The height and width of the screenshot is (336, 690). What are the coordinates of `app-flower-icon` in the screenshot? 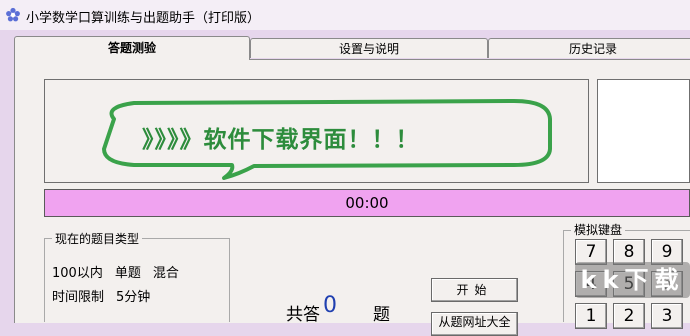 It's located at (13, 14).